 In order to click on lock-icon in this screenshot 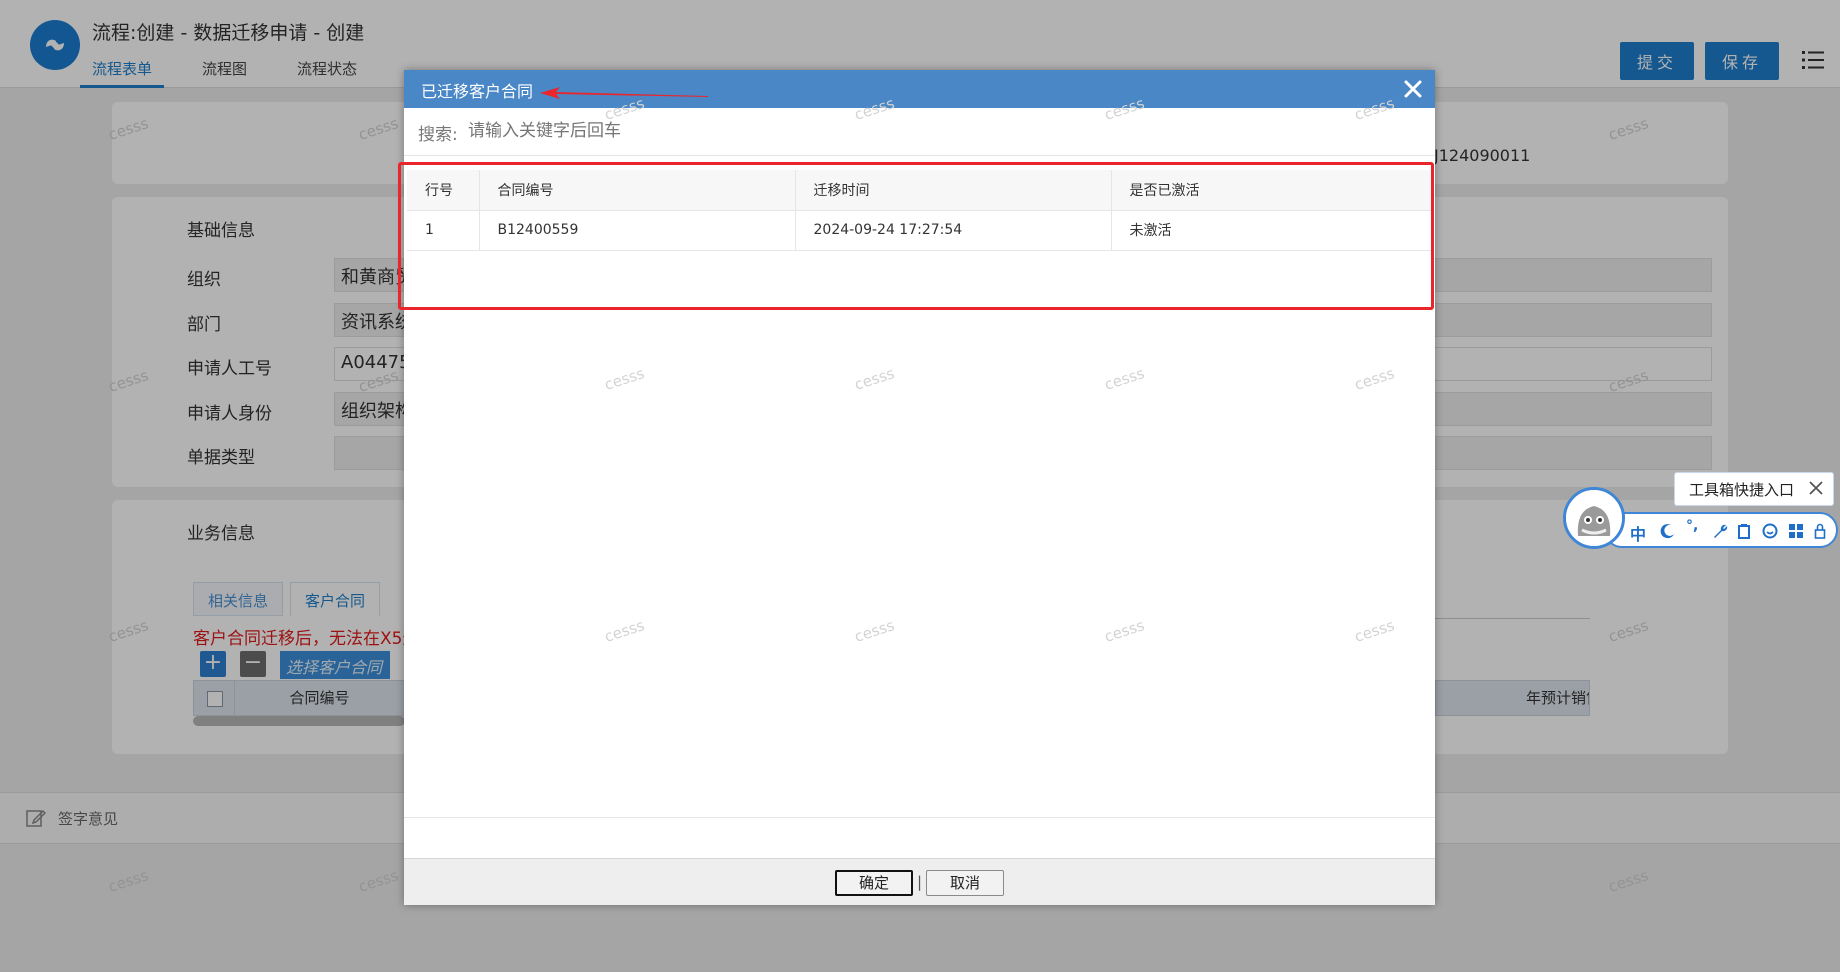, I will do `click(1820, 531)`.